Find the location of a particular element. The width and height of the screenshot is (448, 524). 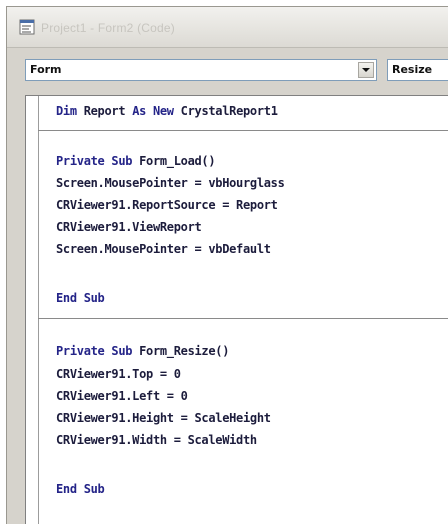

code-line: CRViewer91.Top = 0 is located at coordinates (118, 374).